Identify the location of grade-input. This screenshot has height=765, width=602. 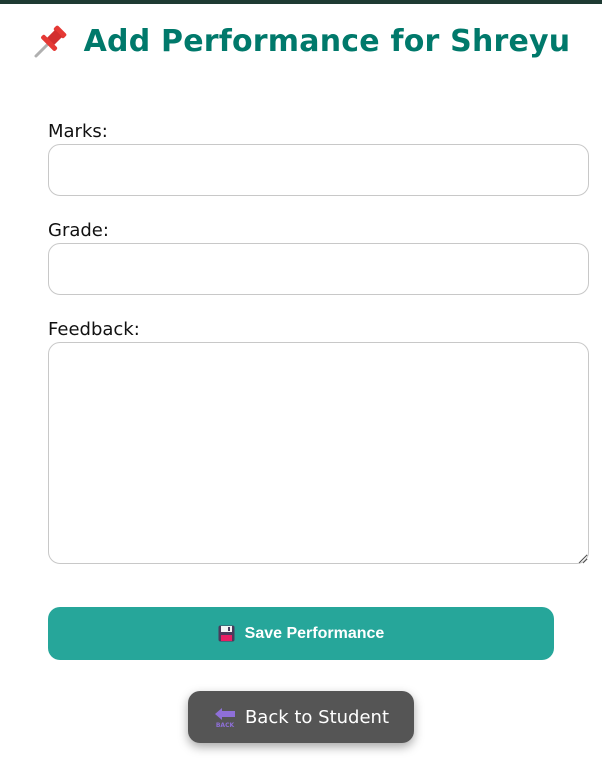
(318, 269).